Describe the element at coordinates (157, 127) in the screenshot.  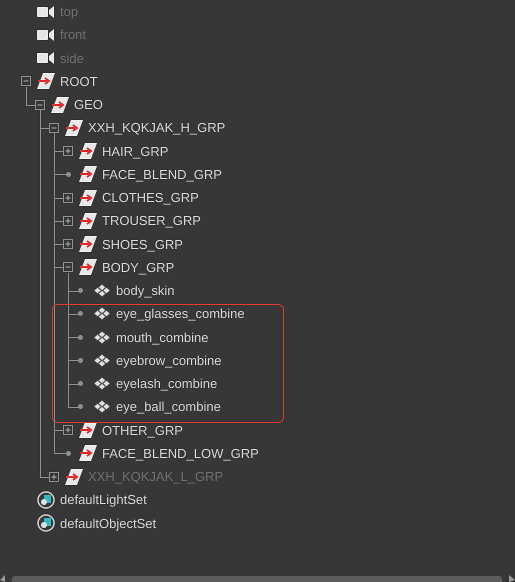
I see `outliner-item-label: XXH_KQKJAK_H_GRP` at that location.